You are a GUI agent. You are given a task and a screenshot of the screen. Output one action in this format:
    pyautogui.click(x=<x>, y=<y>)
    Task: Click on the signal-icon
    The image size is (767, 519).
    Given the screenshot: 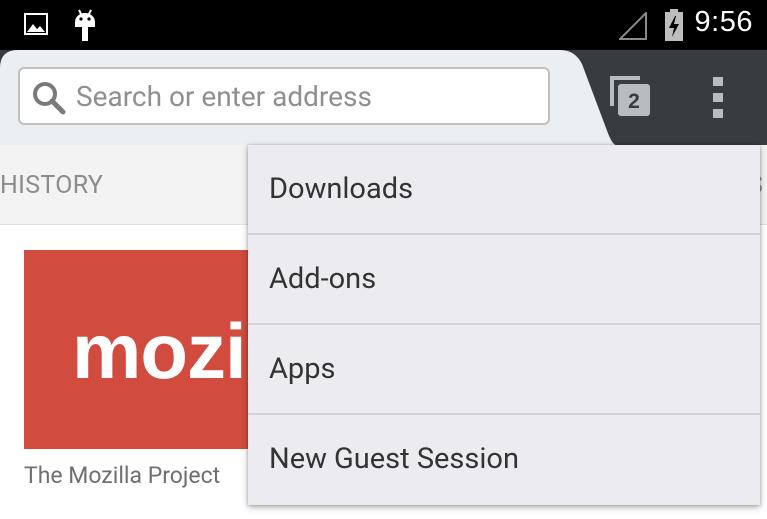 What is the action you would take?
    pyautogui.click(x=633, y=26)
    